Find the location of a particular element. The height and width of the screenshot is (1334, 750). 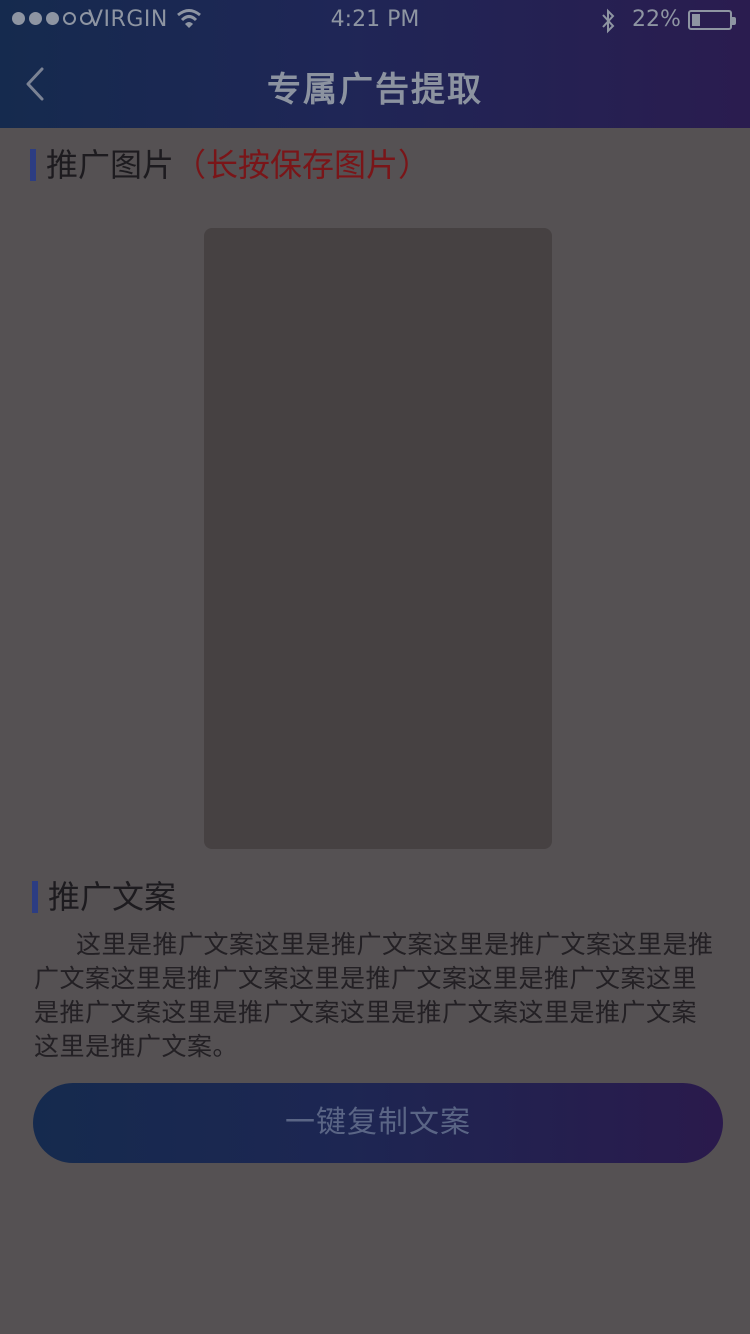

battery-tip is located at coordinates (734, 21).